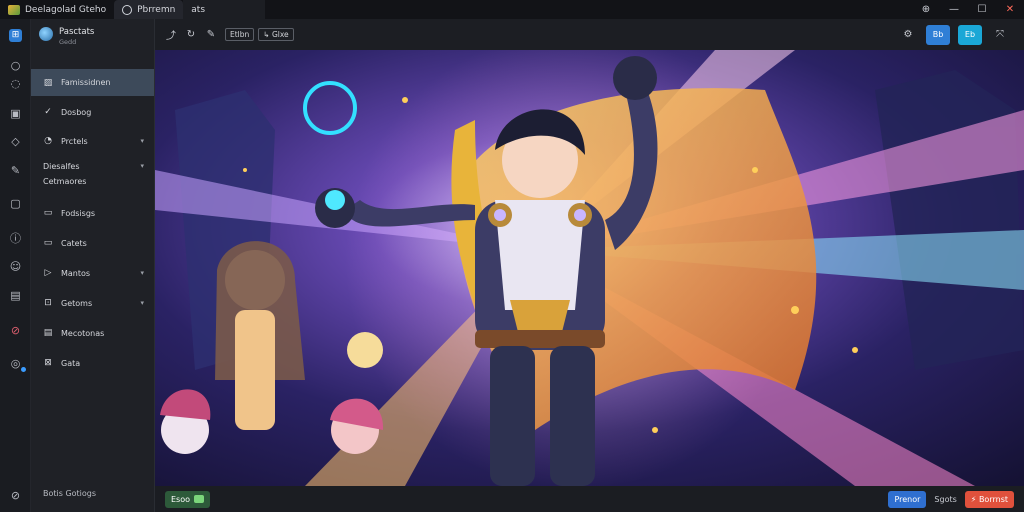 This screenshot has width=1024, height=512. I want to click on preview-button: Prenor, so click(907, 499).